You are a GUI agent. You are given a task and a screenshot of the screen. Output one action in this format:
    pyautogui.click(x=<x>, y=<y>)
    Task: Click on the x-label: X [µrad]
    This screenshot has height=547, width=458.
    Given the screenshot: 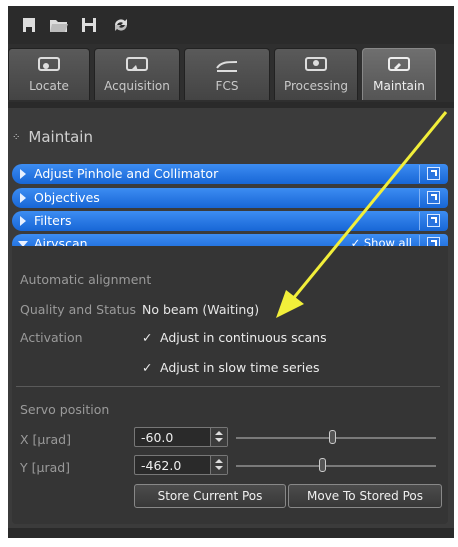 What is the action you would take?
    pyautogui.click(x=45, y=439)
    